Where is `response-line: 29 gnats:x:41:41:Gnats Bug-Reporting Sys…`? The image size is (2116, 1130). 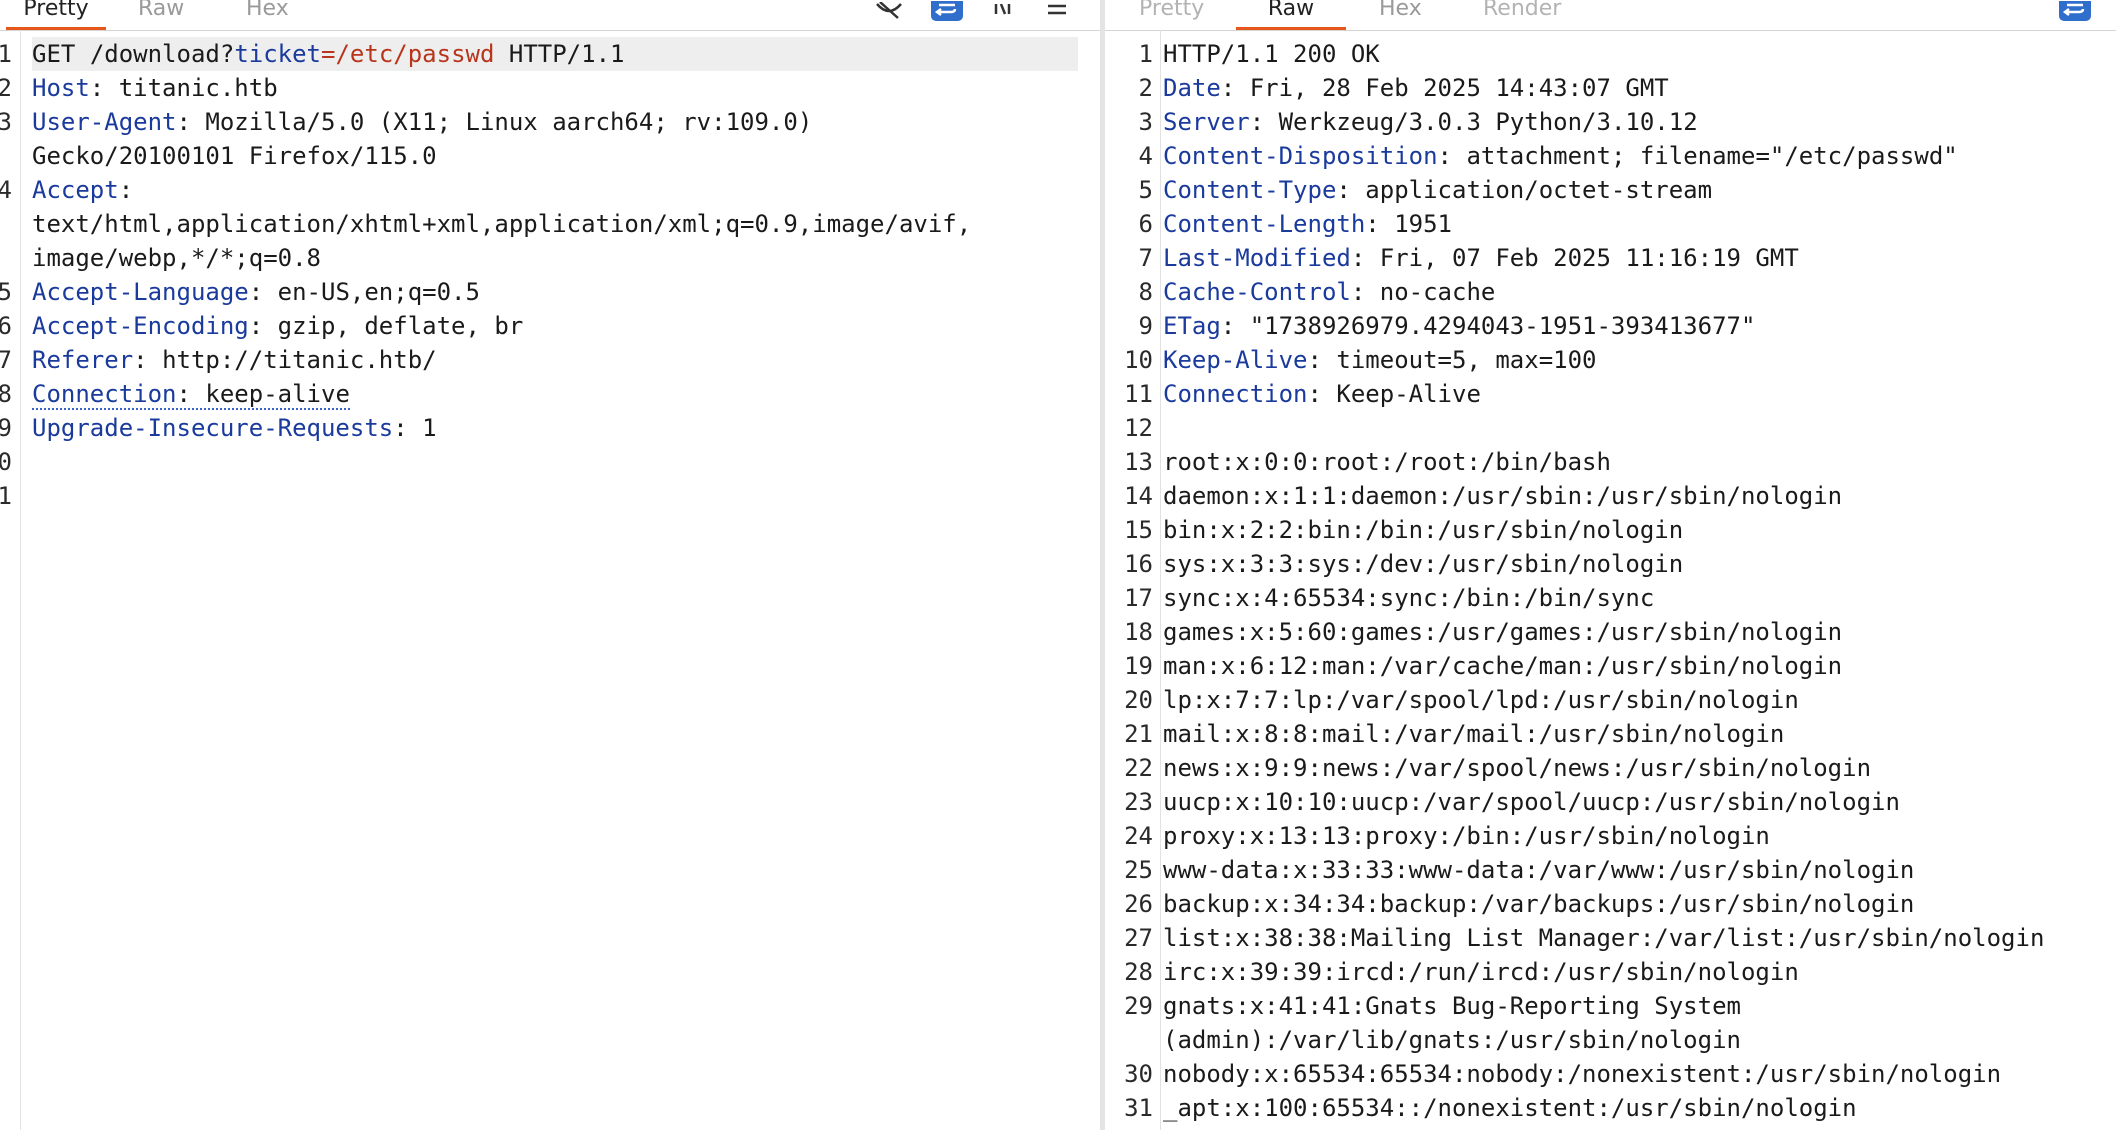
response-line: 29 gnats:x:41:41:Gnats Bug-Reporting Sys… is located at coordinates (1610, 1006).